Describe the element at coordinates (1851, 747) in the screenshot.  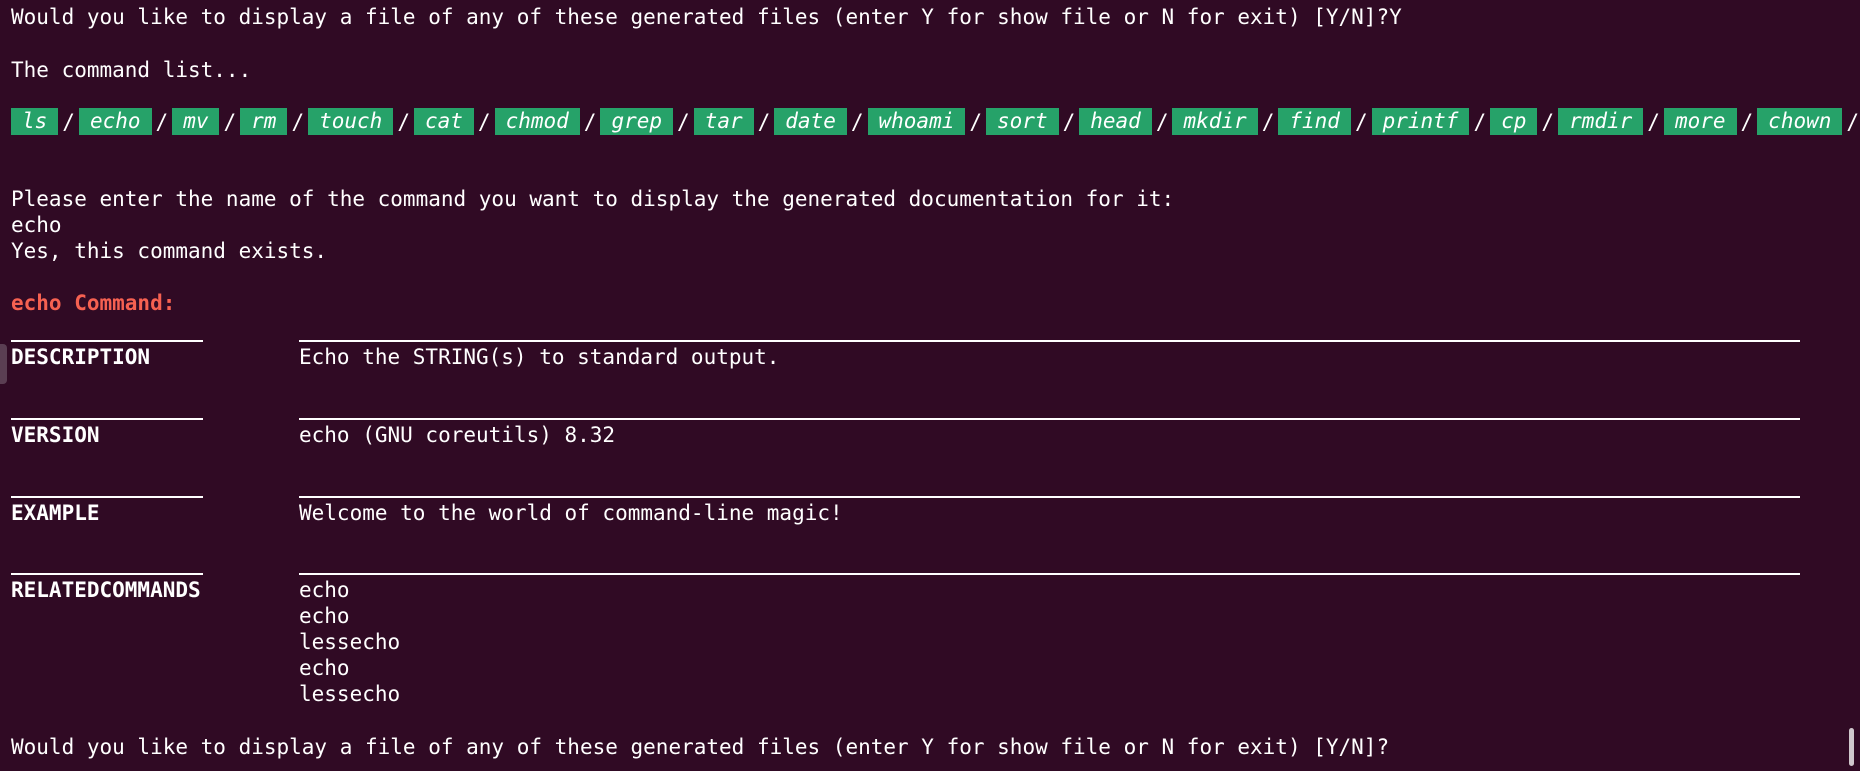
I see `scrollbar-thumb` at that location.